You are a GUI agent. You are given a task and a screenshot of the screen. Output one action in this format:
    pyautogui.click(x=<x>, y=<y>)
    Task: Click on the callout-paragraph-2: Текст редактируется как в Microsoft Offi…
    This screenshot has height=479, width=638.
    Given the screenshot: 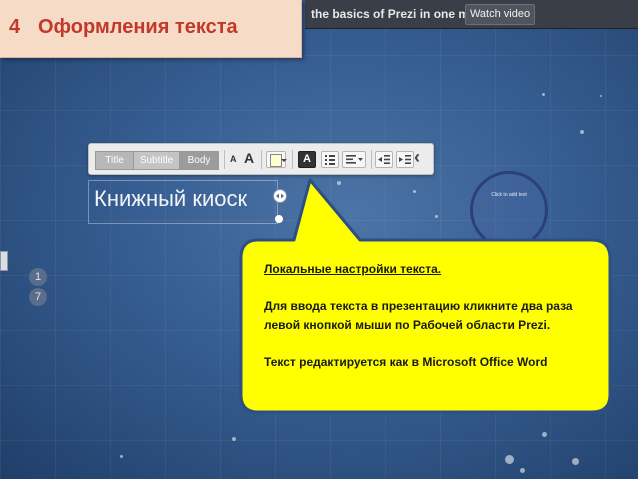 What is the action you would take?
    pyautogui.click(x=406, y=361)
    